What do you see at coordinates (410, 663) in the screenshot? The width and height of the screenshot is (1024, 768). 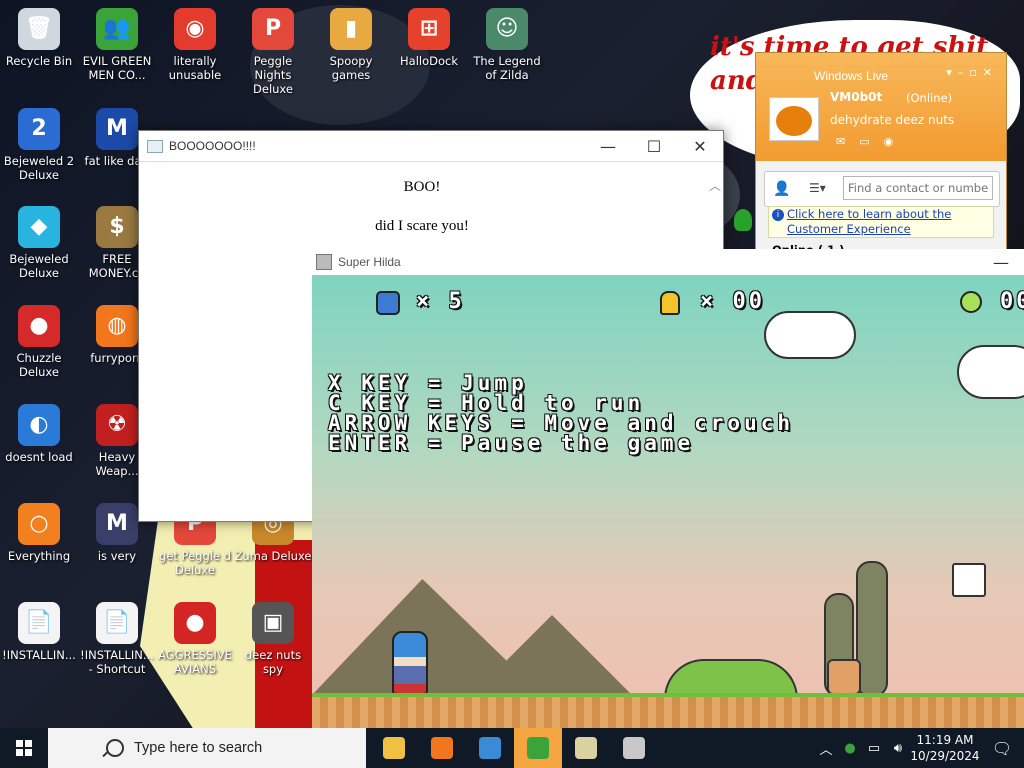 I see `hilda-player-sprite` at bounding box center [410, 663].